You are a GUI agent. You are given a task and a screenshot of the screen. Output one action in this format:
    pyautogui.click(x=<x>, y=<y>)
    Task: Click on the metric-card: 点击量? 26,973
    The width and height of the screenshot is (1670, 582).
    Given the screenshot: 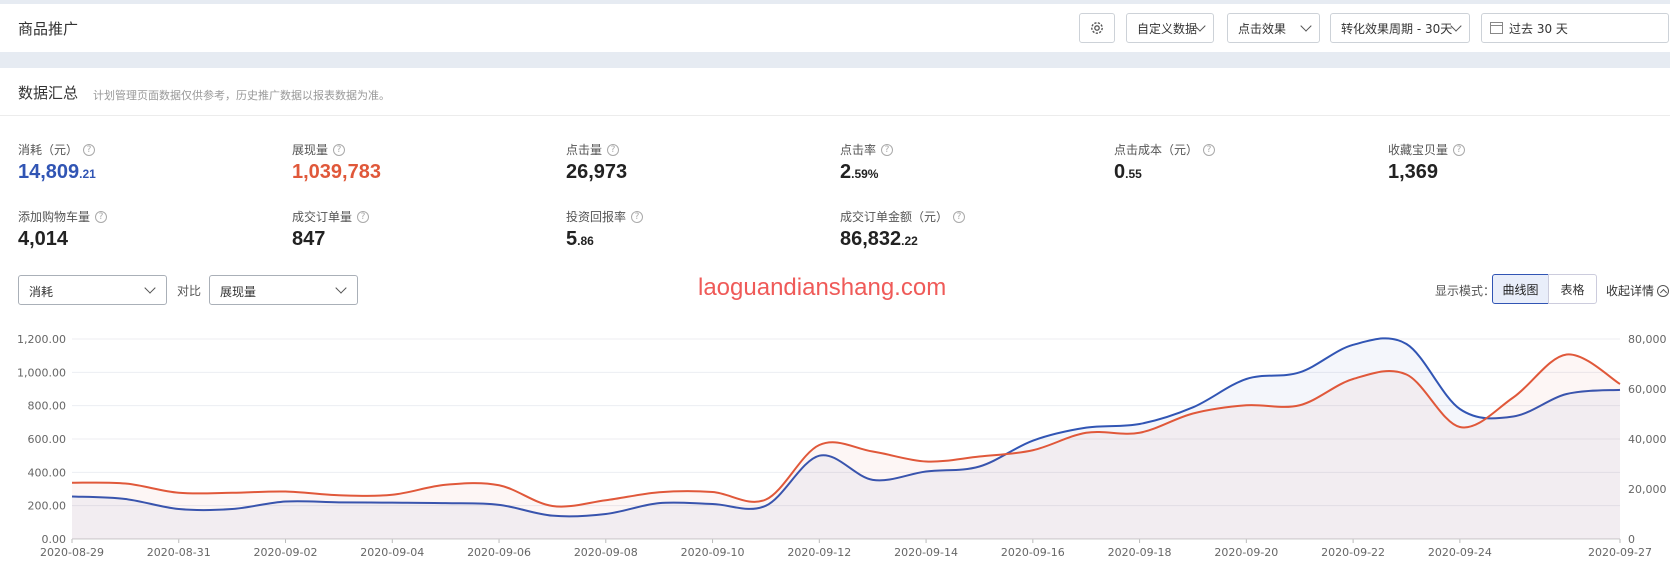 What is the action you would take?
    pyautogui.click(x=596, y=162)
    